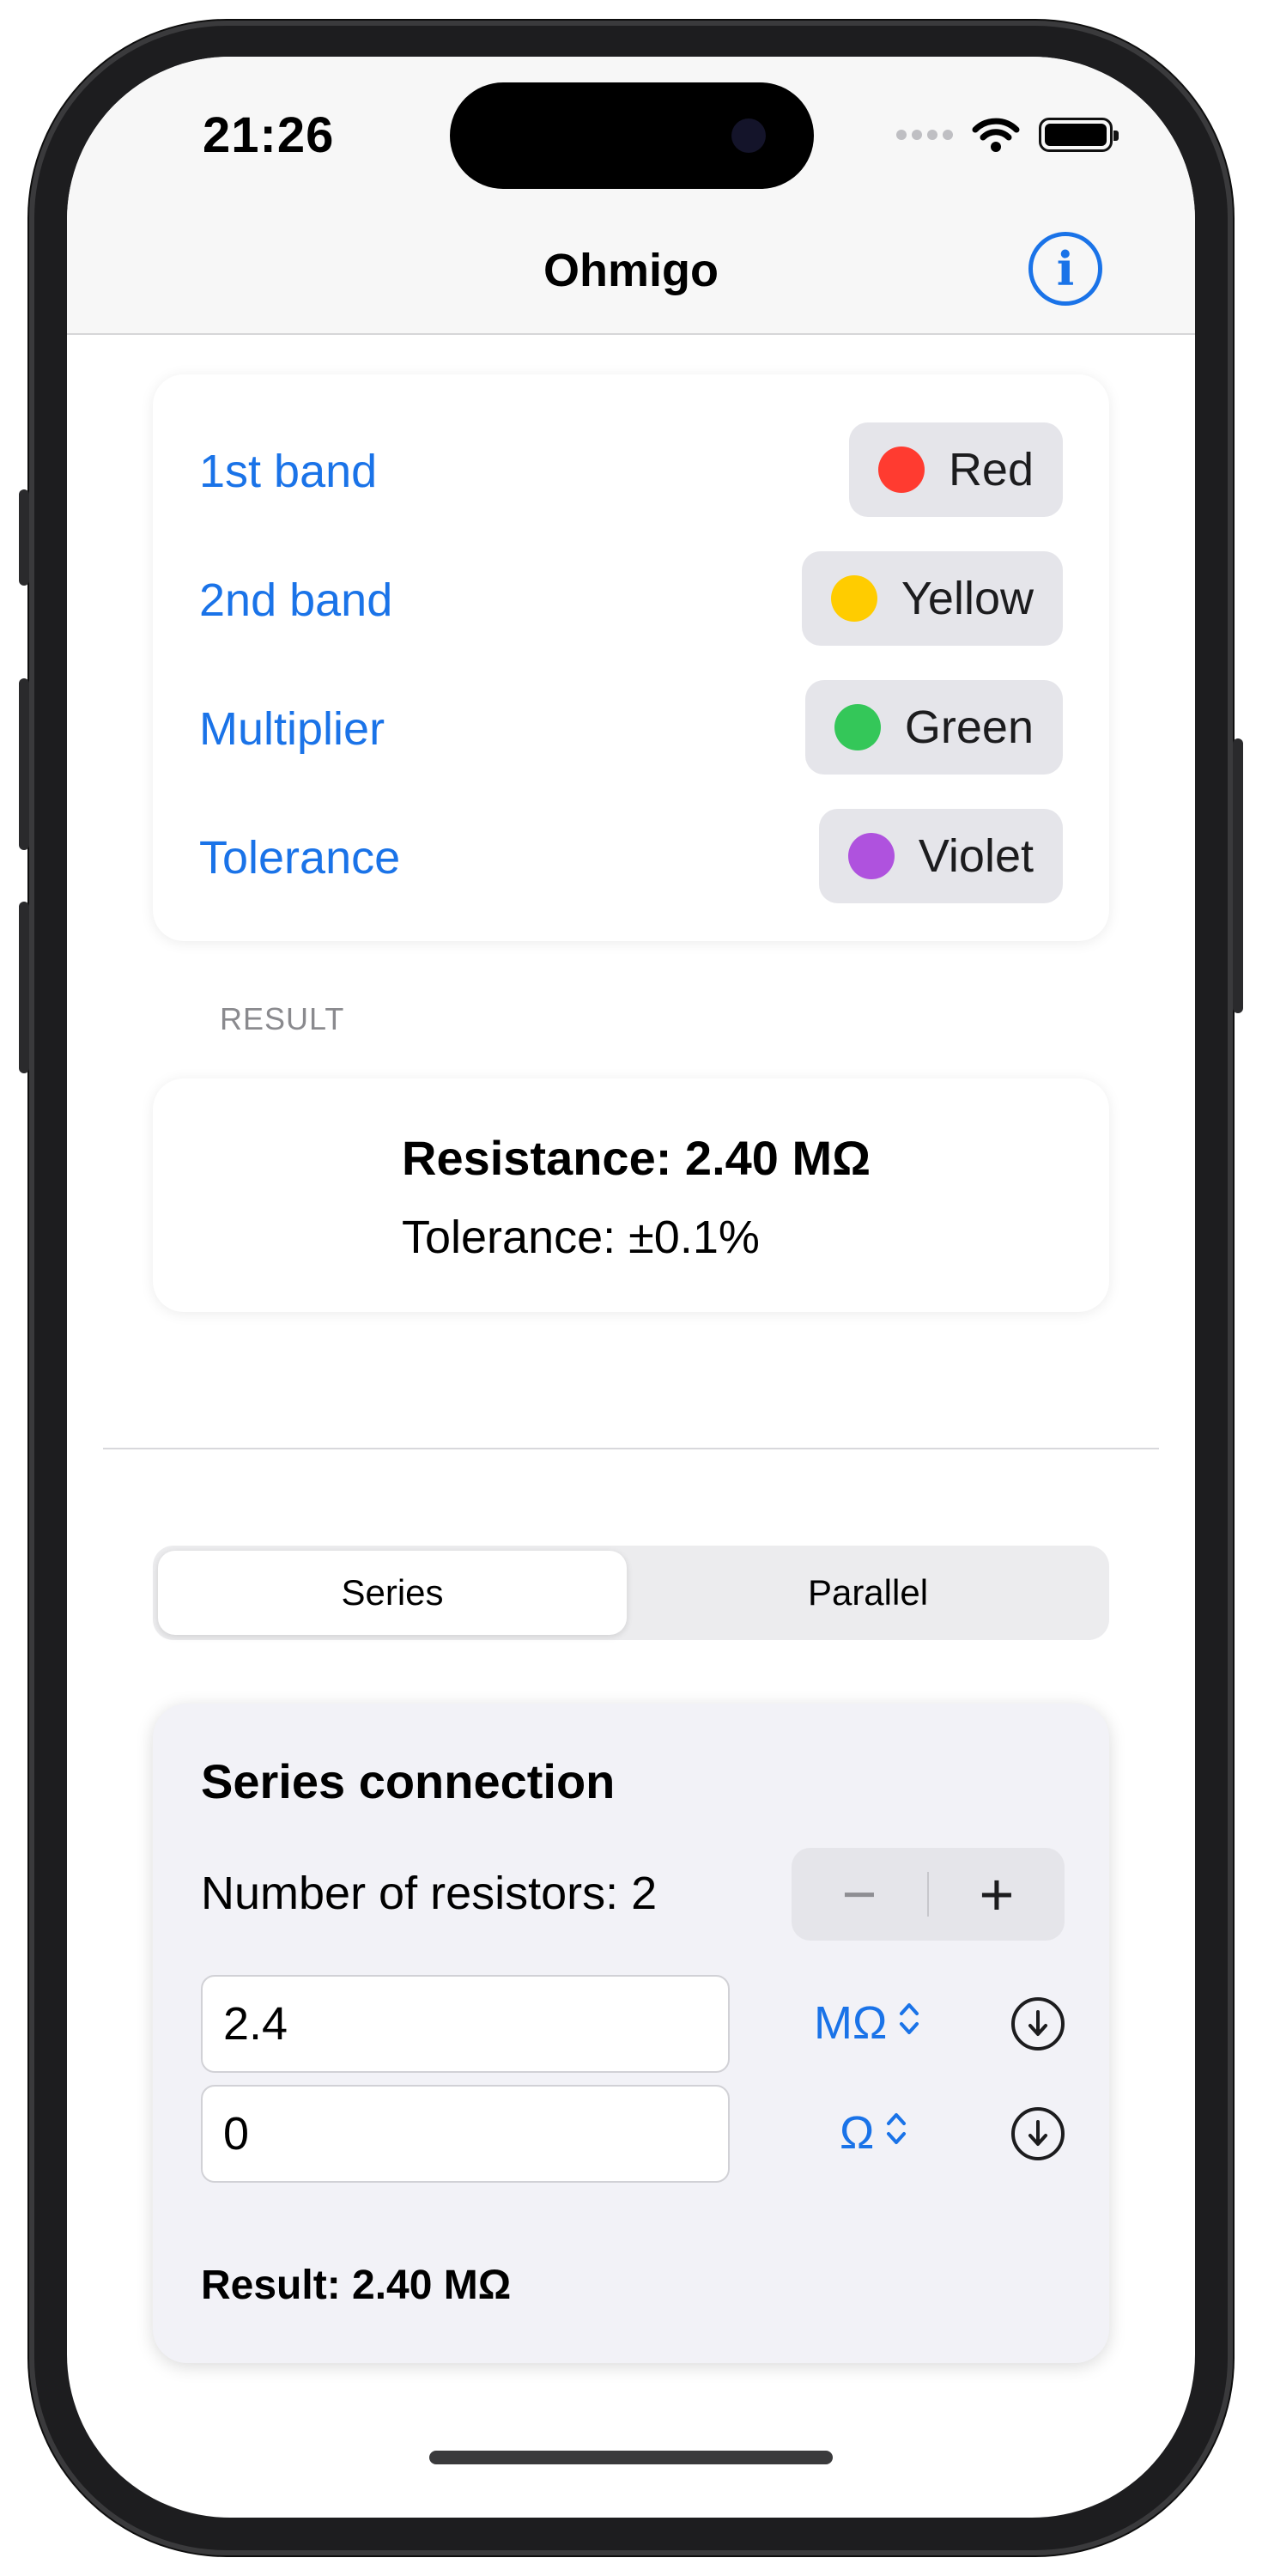  I want to click on segment-series: Series, so click(392, 1593).